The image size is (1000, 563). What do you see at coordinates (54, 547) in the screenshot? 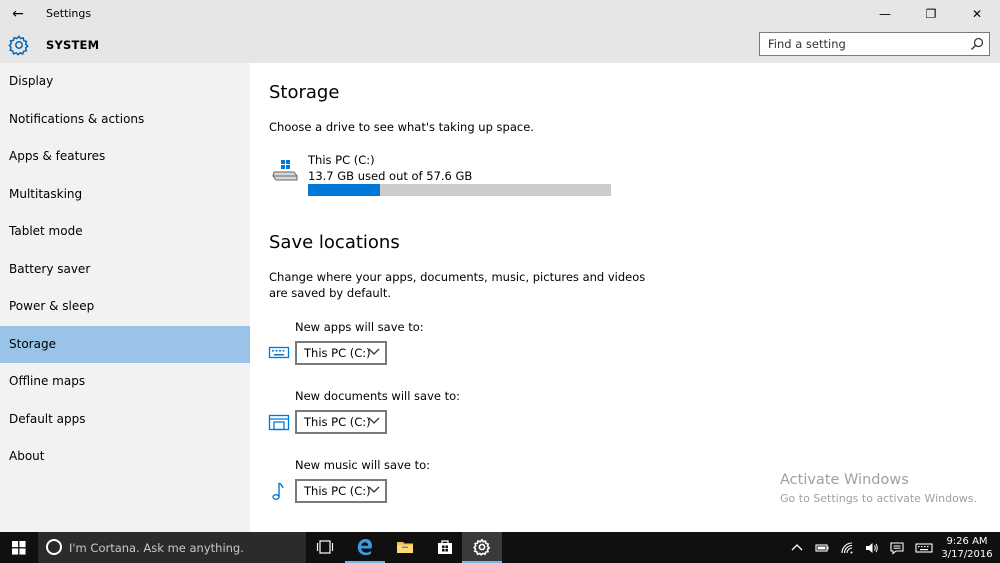
I see `cortana-icon` at bounding box center [54, 547].